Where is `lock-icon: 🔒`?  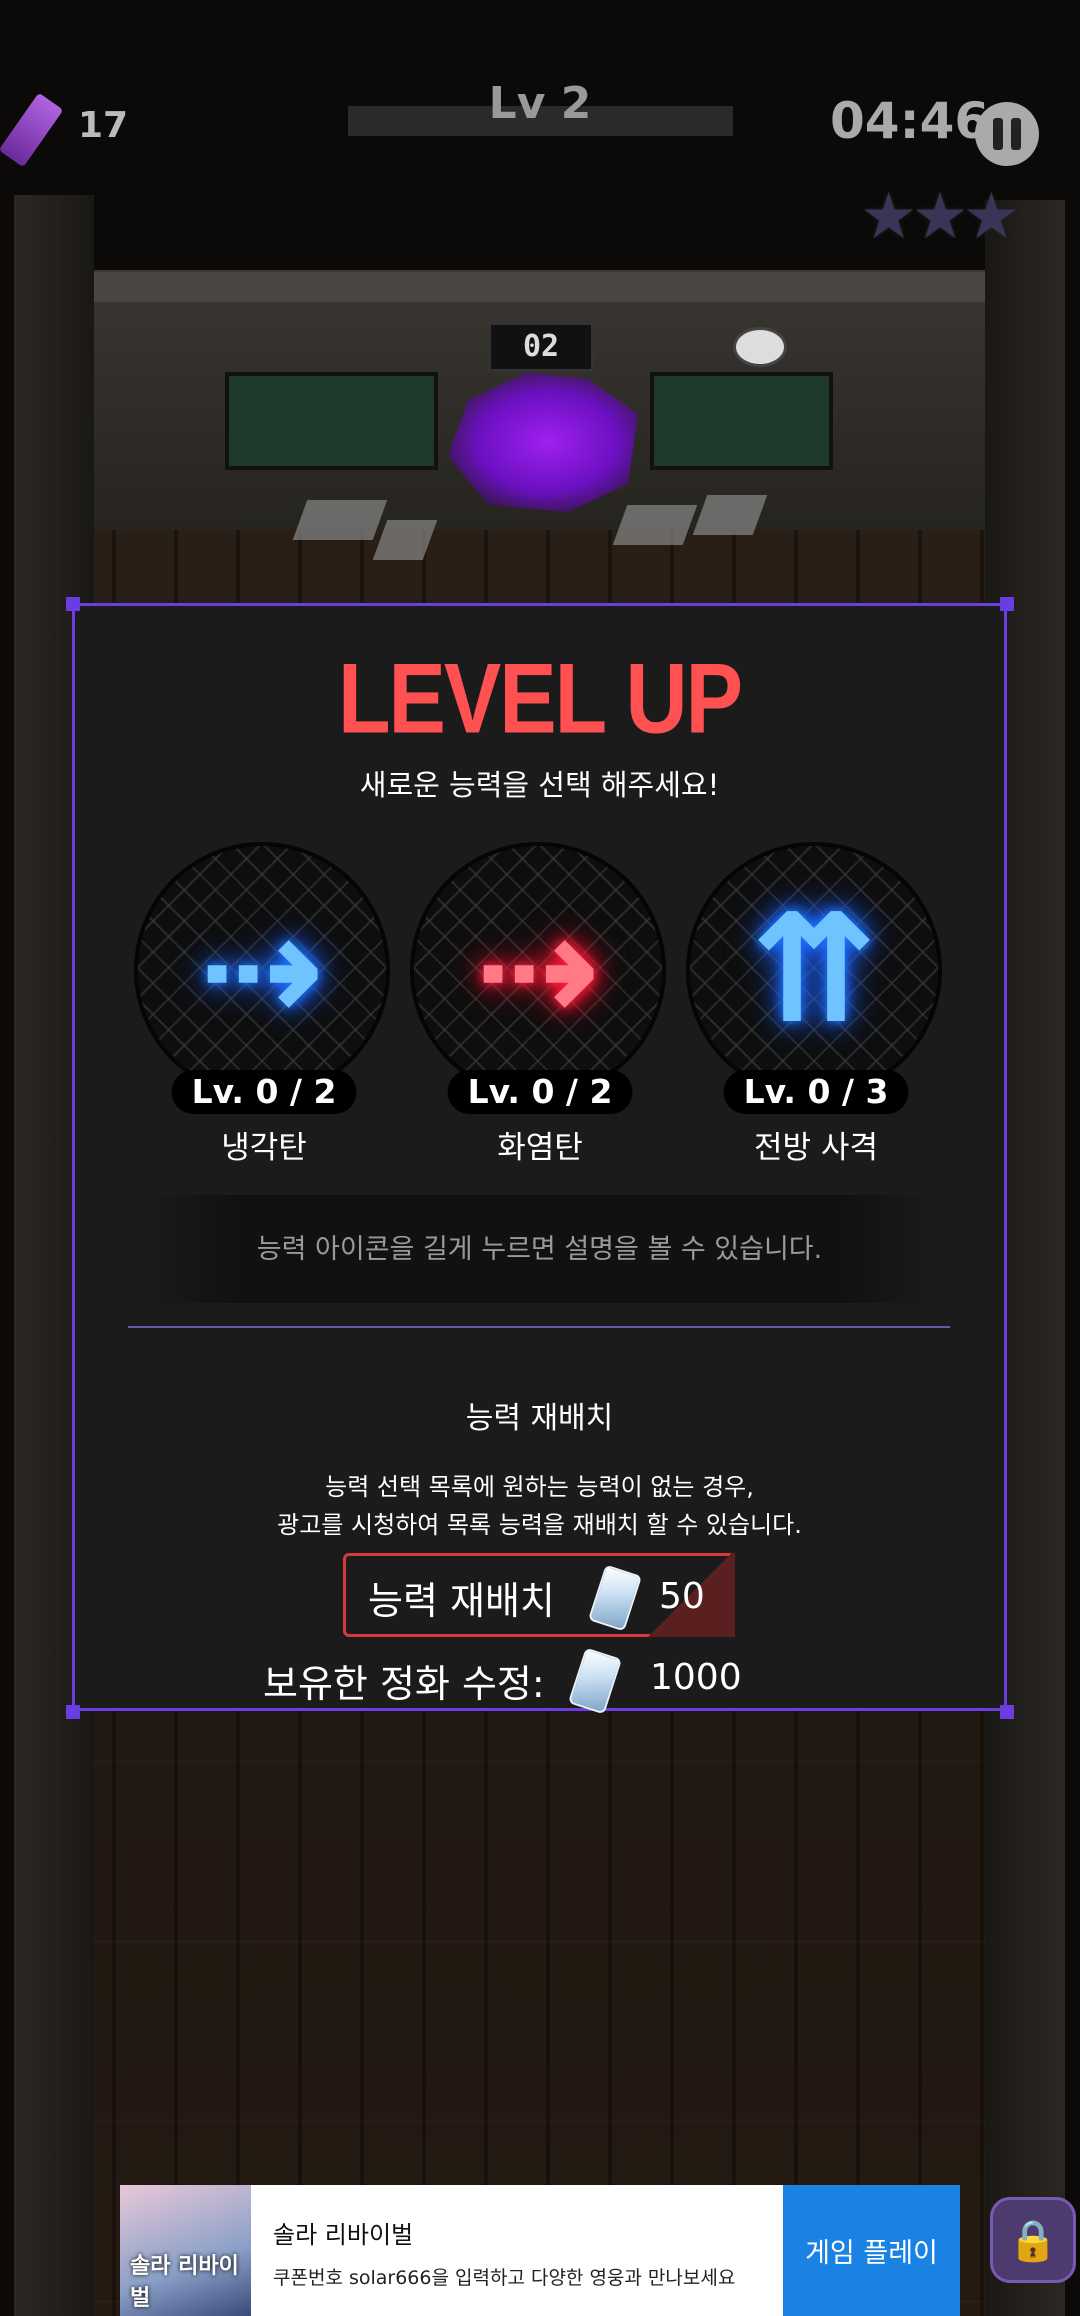 lock-icon: 🔒 is located at coordinates (1033, 2240).